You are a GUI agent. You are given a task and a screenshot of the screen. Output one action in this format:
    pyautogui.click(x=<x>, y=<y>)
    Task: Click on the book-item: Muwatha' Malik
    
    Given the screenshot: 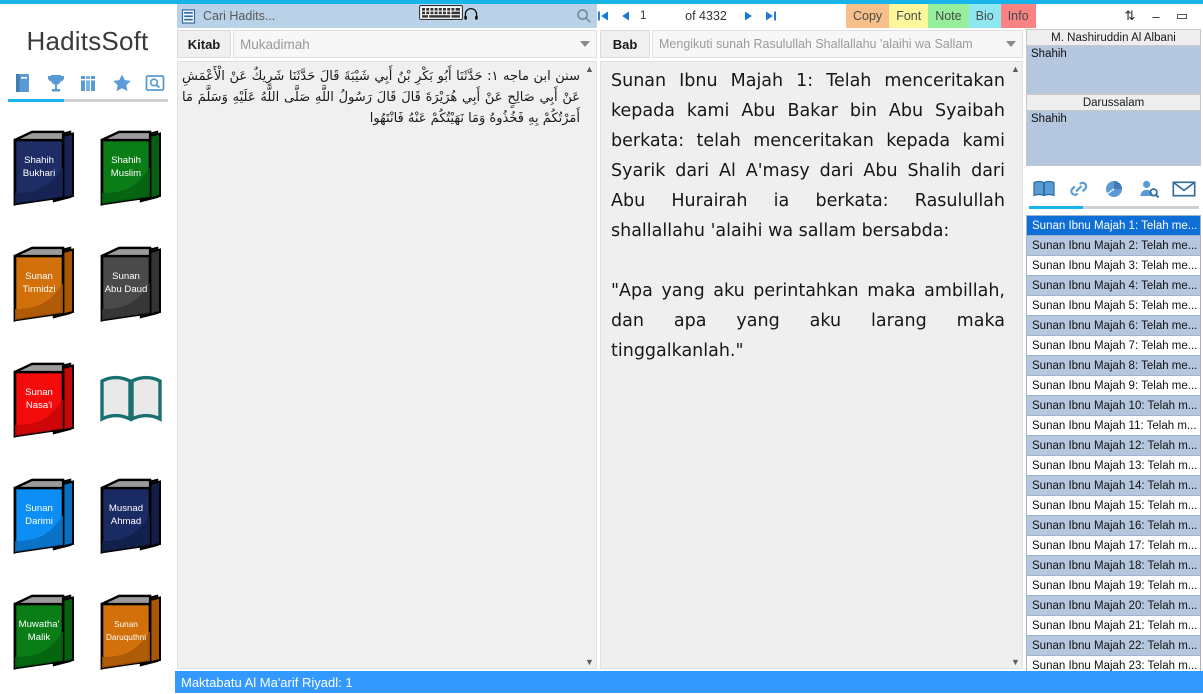 What is the action you would take?
    pyautogui.click(x=44, y=632)
    